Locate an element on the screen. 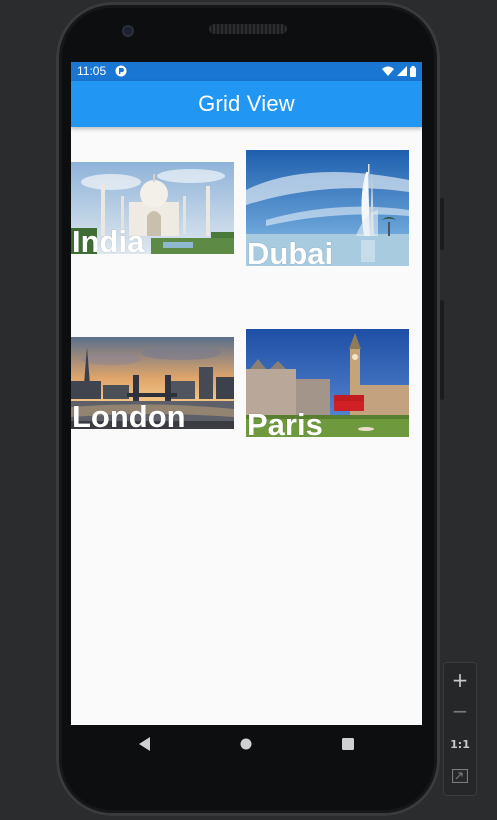  fit-screen-button is located at coordinates (460, 776).